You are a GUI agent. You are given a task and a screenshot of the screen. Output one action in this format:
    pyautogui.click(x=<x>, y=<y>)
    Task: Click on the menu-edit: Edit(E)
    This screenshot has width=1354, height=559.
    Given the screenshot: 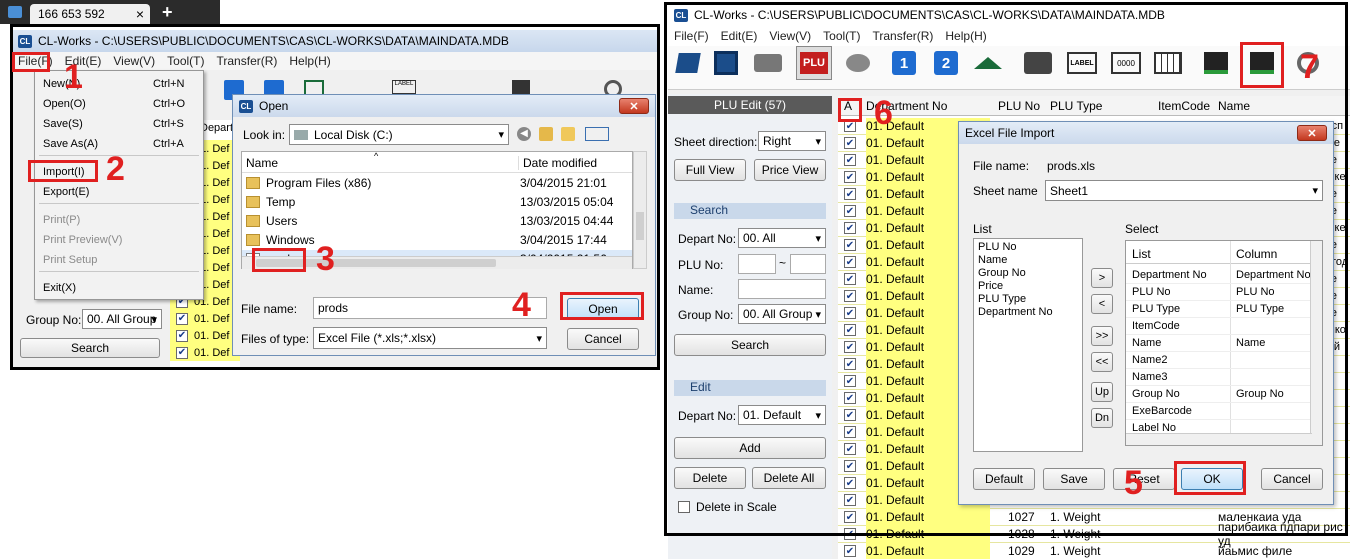 What is the action you would take?
    pyautogui.click(x=739, y=36)
    